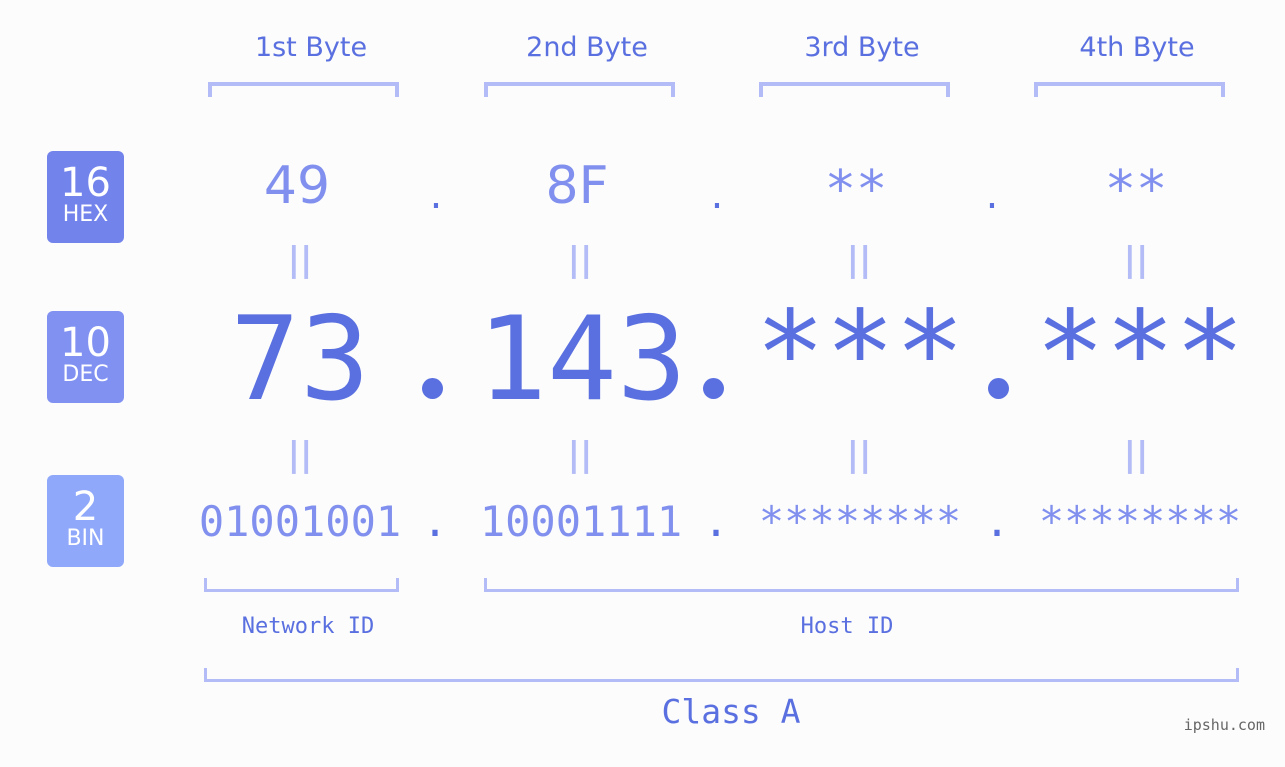 The height and width of the screenshot is (767, 1285). What do you see at coordinates (1136, 190) in the screenshot?
I see `hex-byte-4: **` at bounding box center [1136, 190].